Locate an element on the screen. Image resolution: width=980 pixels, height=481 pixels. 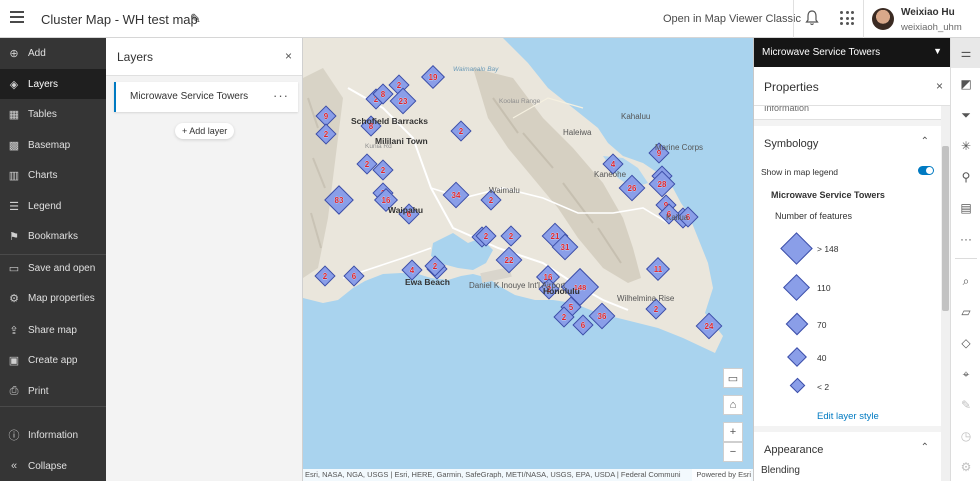
basemap-icon: ▩ is located at coordinates (14, 145).